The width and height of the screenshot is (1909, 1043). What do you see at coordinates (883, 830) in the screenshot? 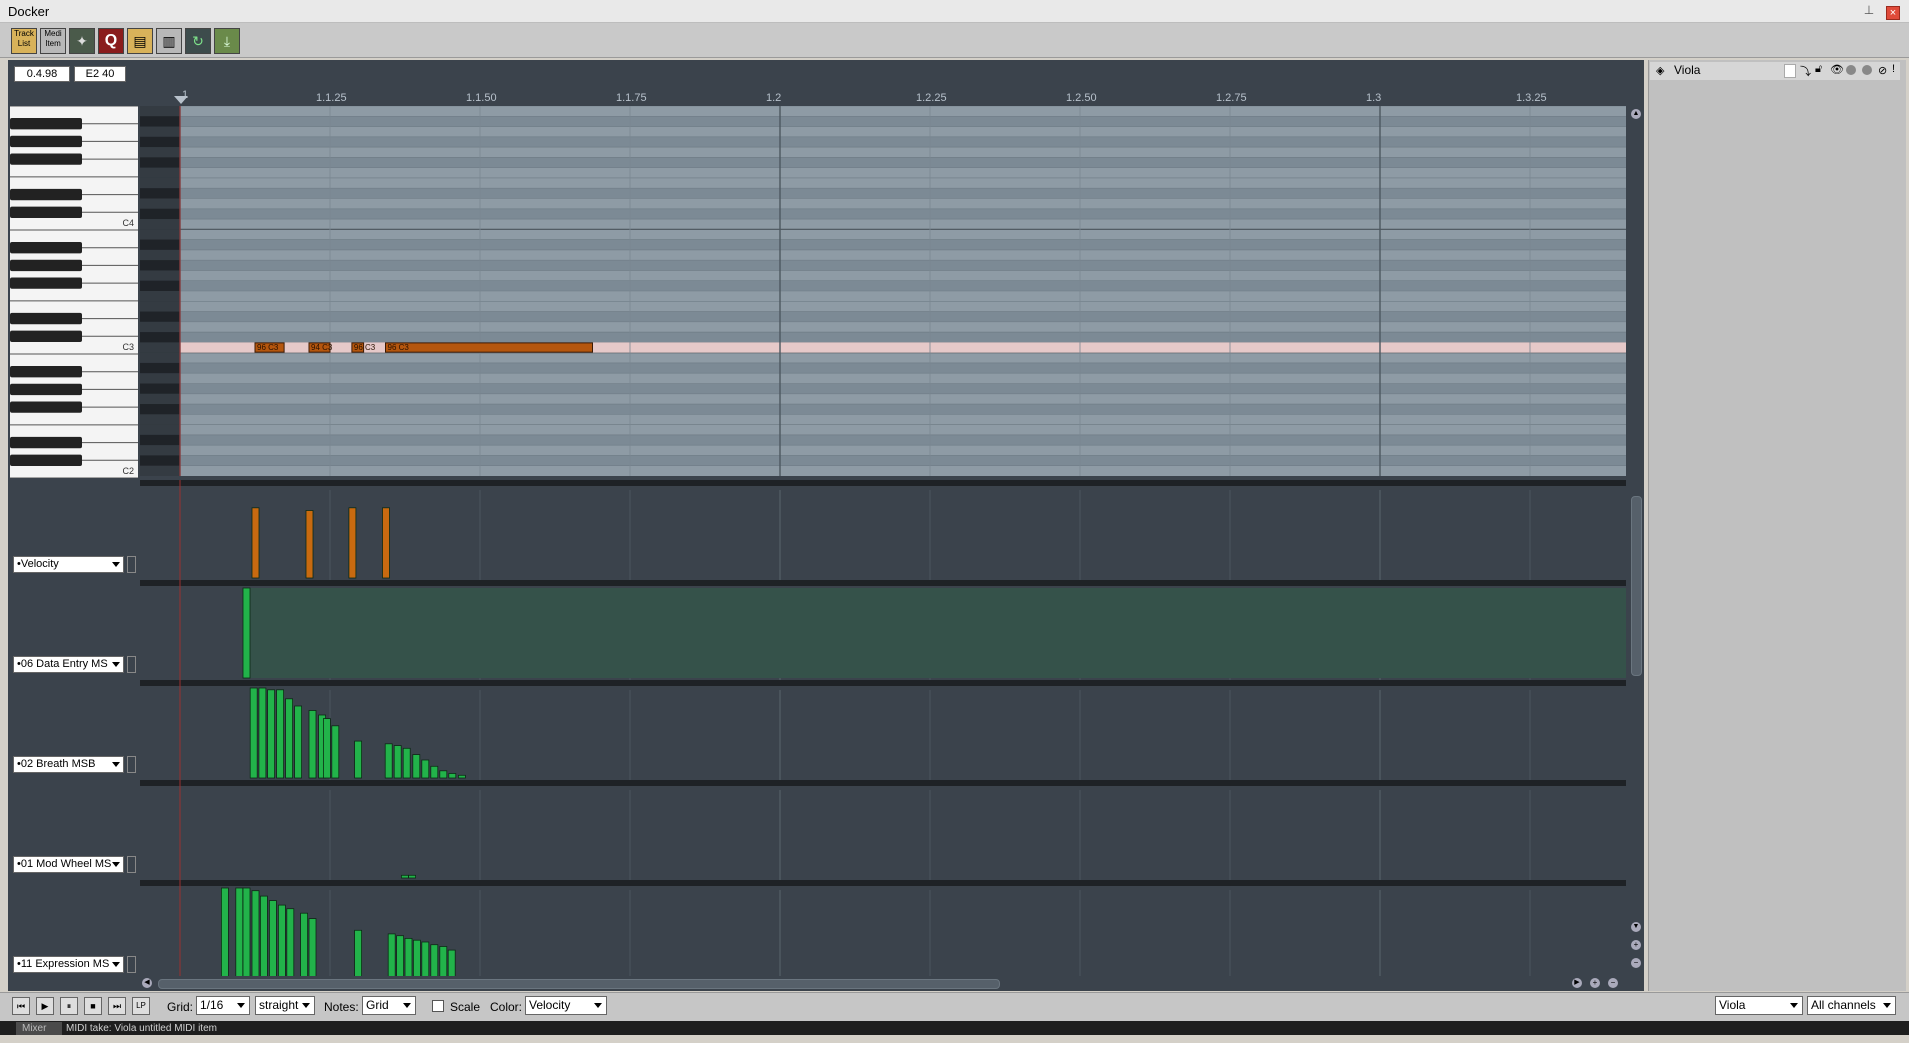
I see `mod-wheel-lane` at bounding box center [883, 830].